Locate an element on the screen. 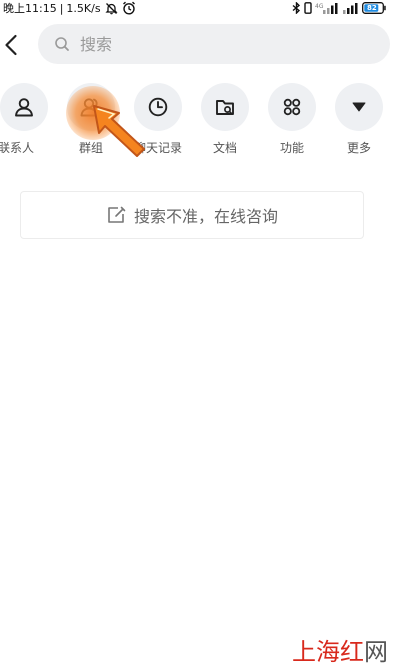  status-time: 晚上11:15 is located at coordinates (30, 8).